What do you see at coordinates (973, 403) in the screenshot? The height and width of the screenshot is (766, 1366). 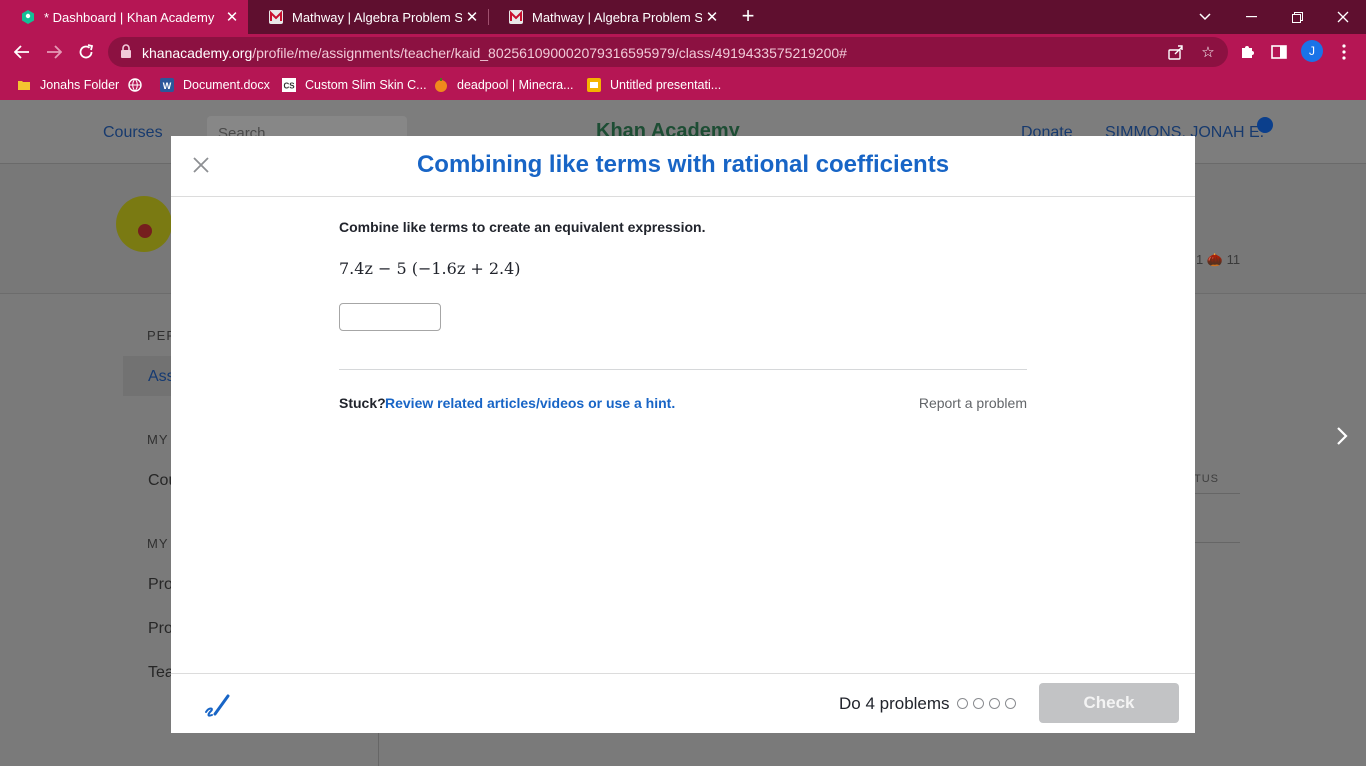 I see `report-problem-link: Report a problem` at bounding box center [973, 403].